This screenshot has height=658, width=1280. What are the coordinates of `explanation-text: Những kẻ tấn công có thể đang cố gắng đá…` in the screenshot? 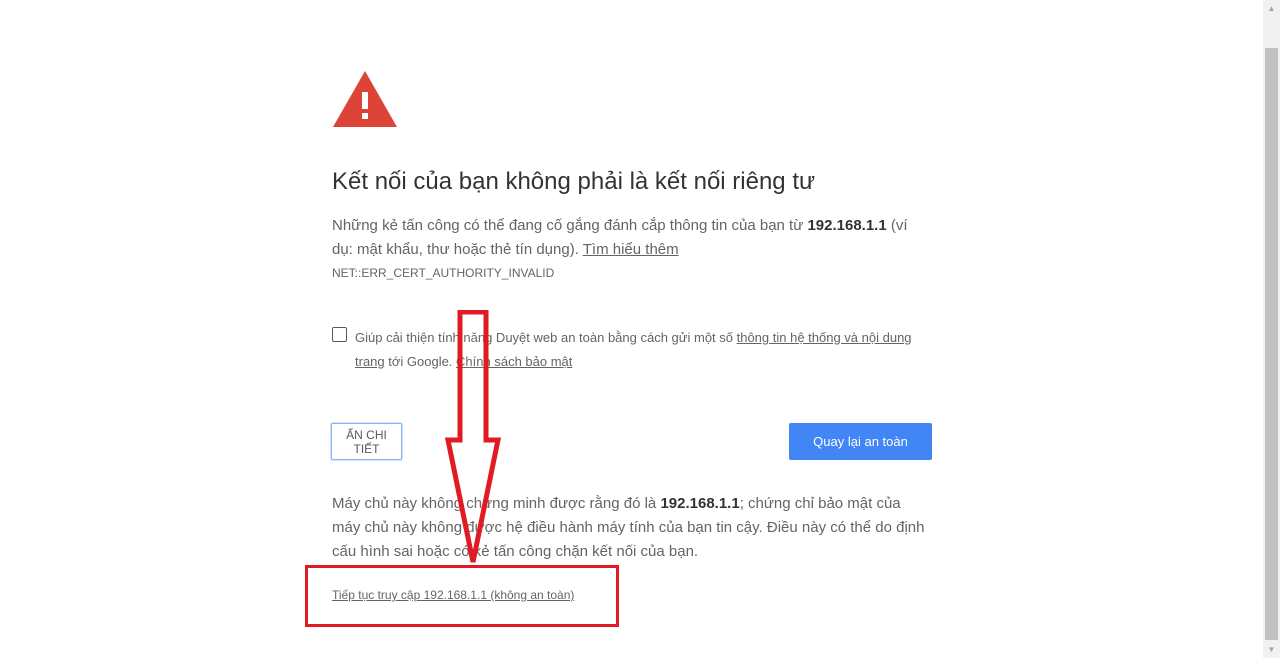 It's located at (570, 225).